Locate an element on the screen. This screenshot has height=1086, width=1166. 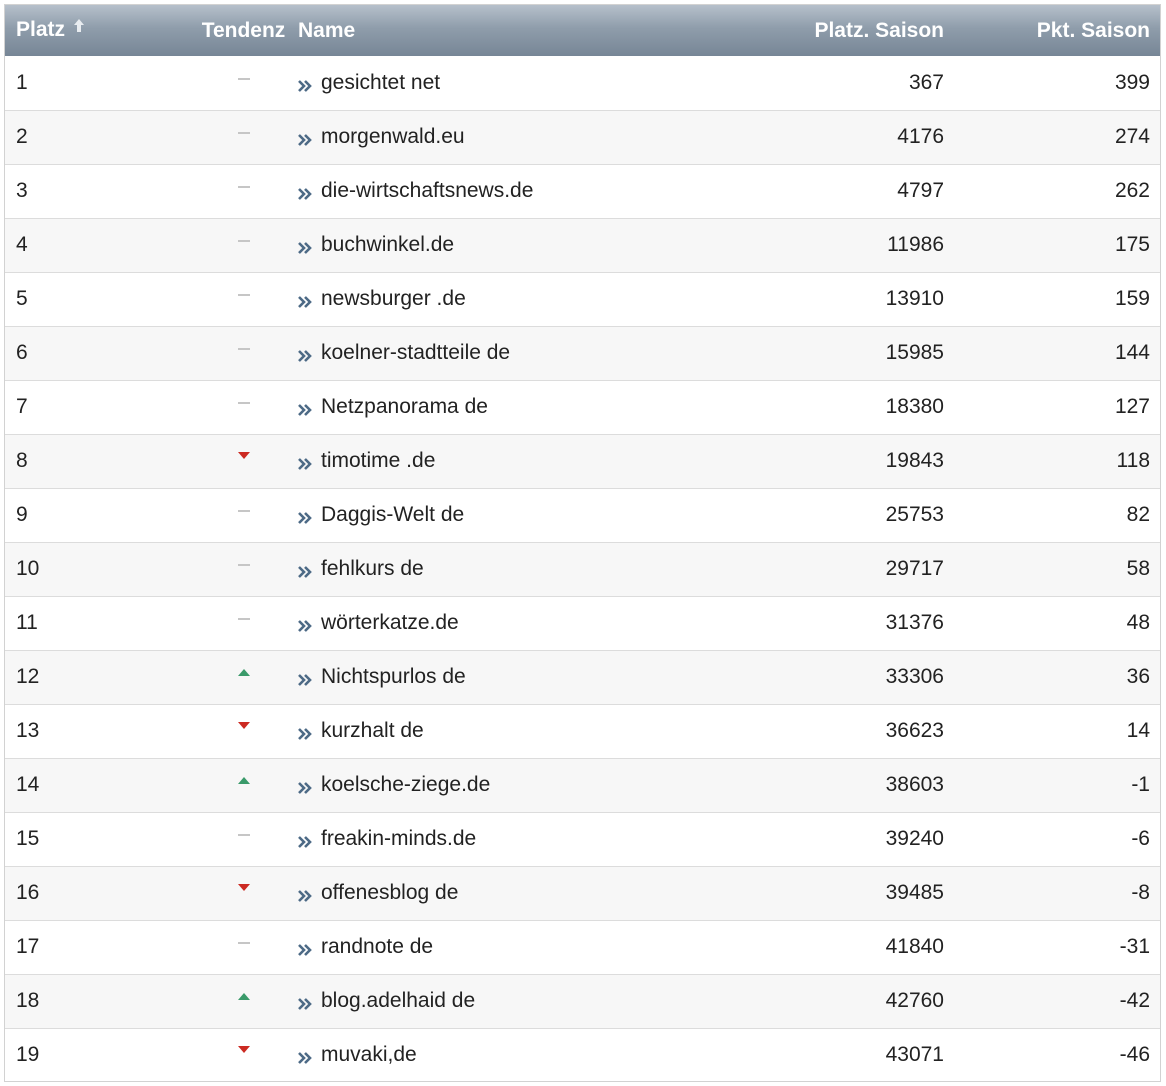
site-link: timotime .de is located at coordinates (366, 460).